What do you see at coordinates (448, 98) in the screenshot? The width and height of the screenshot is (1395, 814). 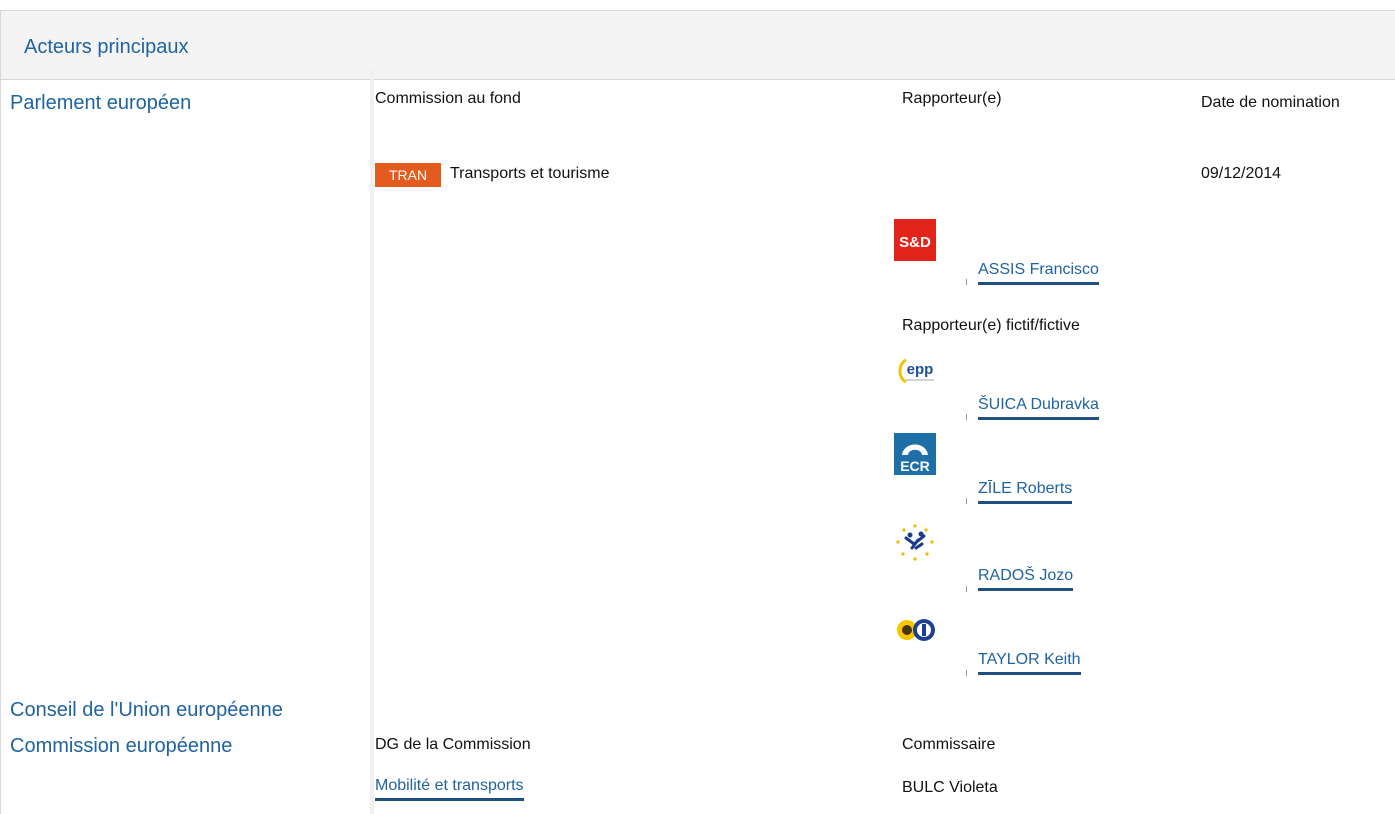 I see `header-committee: Commission au fond` at bounding box center [448, 98].